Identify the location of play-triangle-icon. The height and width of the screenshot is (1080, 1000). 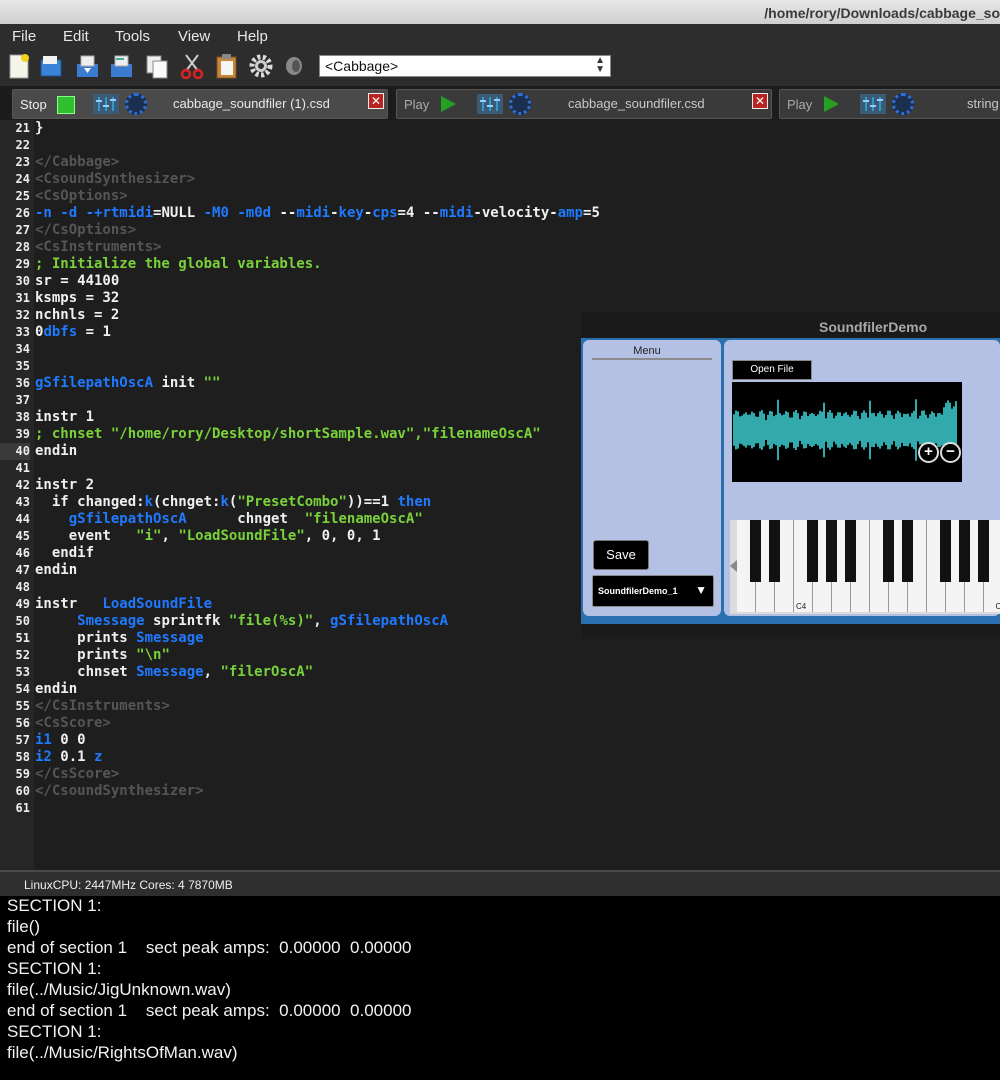
(831, 104).